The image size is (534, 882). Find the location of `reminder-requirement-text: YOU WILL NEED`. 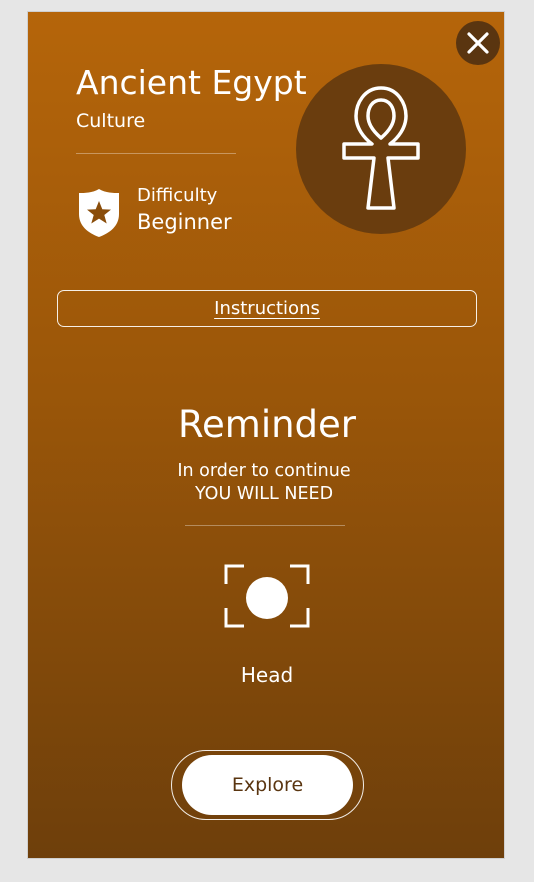

reminder-requirement-text: YOU WILL NEED is located at coordinates (264, 494).